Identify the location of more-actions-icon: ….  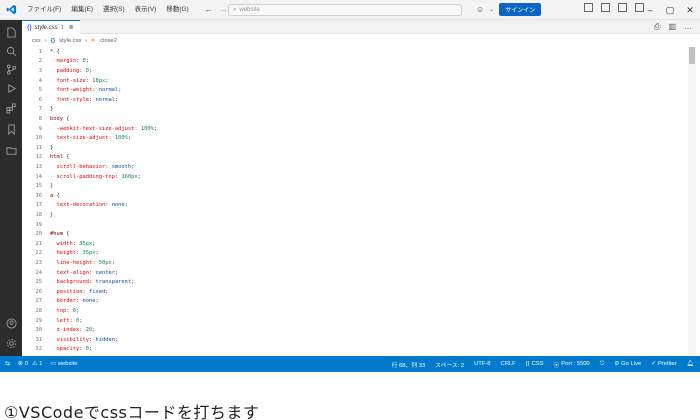
(688, 27).